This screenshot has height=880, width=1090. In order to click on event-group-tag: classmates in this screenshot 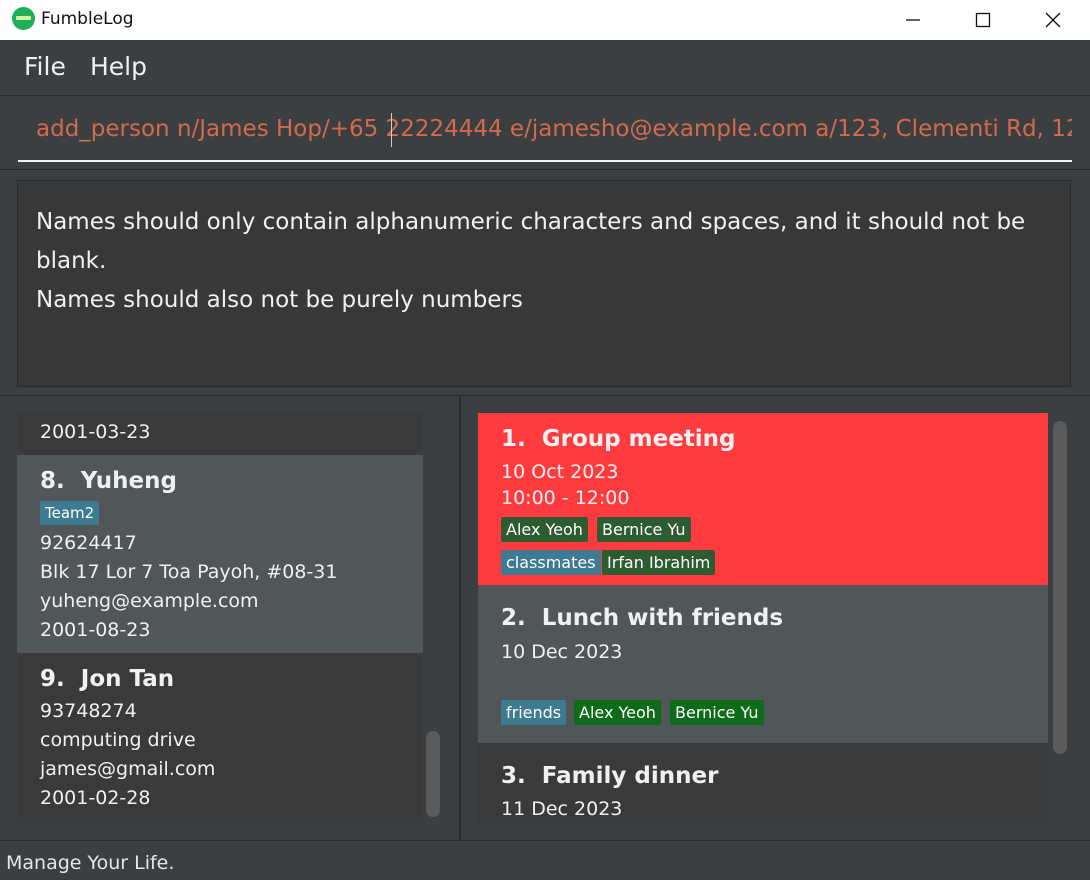, I will do `click(551, 562)`.